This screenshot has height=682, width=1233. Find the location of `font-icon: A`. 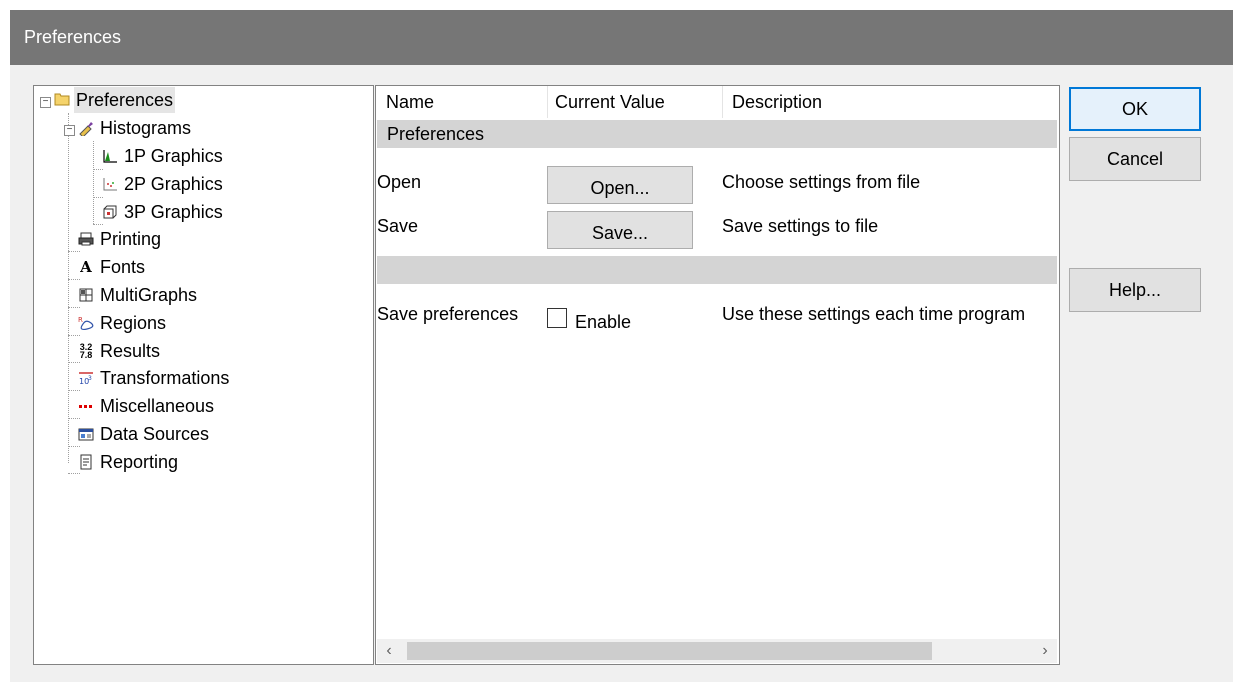

font-icon: A is located at coordinates (86, 267).